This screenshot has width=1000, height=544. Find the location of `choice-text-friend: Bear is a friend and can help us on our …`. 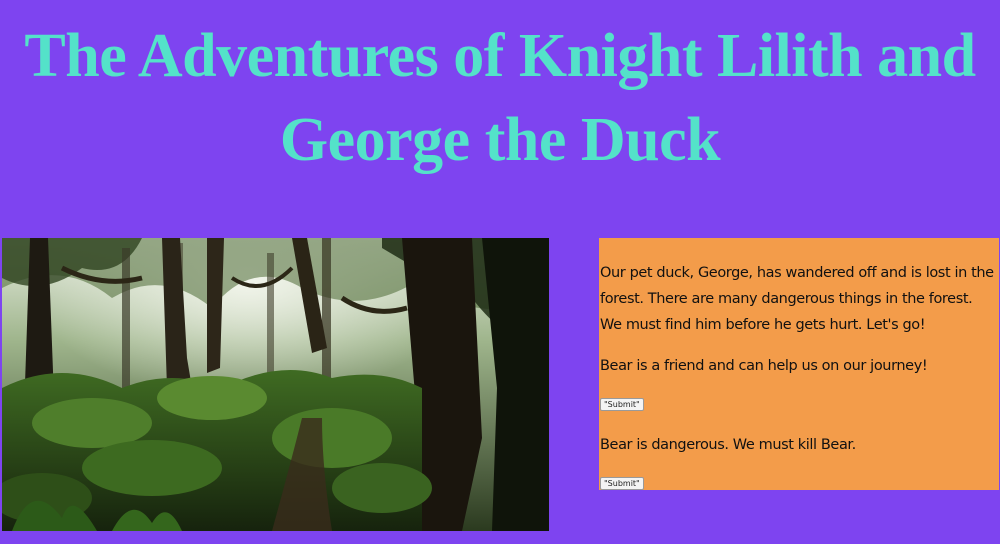

choice-text-friend: Bear is a friend and can help us on our … is located at coordinates (764, 366).